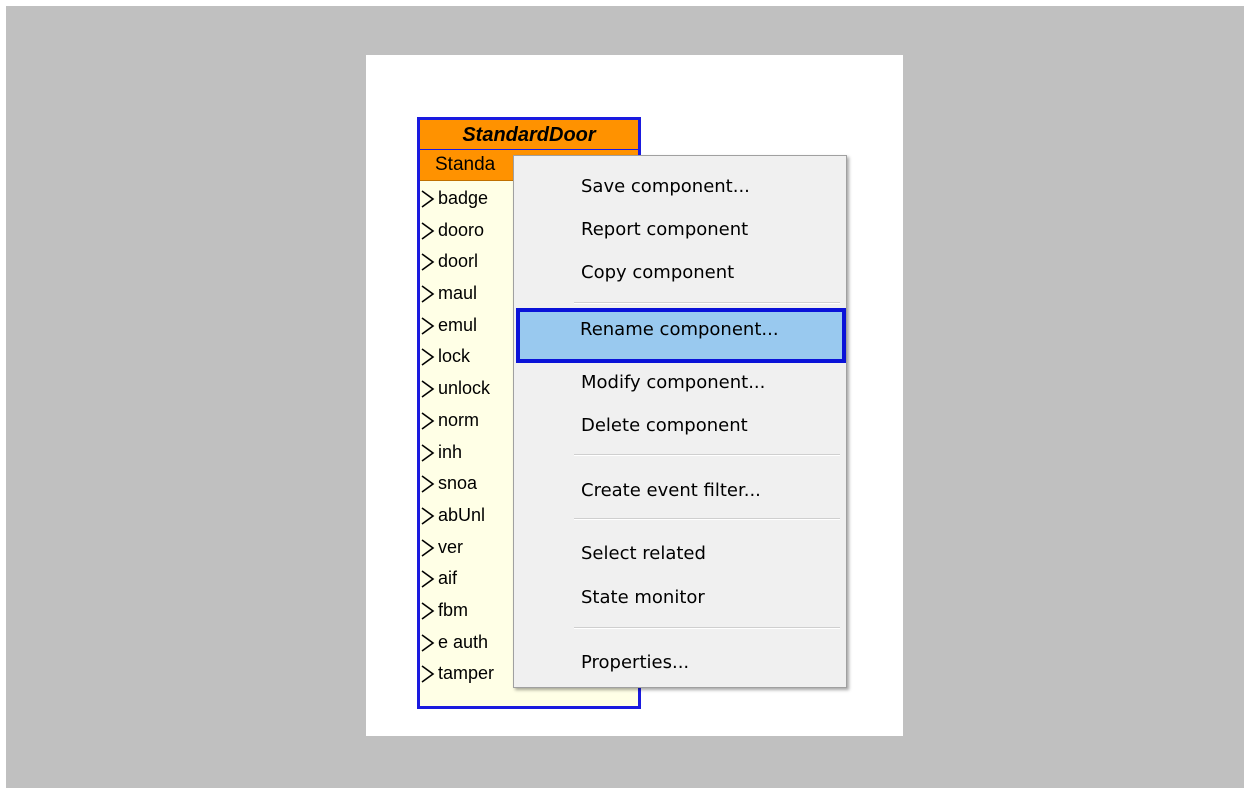 The height and width of the screenshot is (794, 1244). Describe the element at coordinates (458, 483) in the screenshot. I see `port-label: snoa` at that location.